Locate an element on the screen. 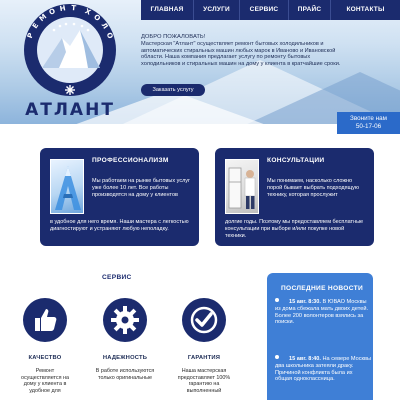 This screenshot has width=400, height=400. news-date: 15 авг. 8:40. is located at coordinates (305, 359).